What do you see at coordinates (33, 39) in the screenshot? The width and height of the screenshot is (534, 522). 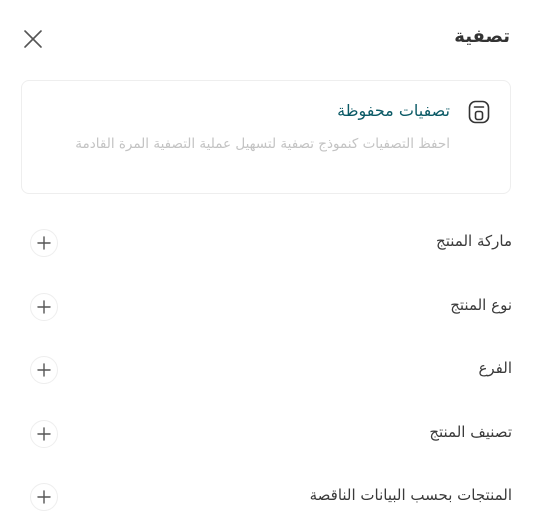 I see `close-icon` at bounding box center [33, 39].